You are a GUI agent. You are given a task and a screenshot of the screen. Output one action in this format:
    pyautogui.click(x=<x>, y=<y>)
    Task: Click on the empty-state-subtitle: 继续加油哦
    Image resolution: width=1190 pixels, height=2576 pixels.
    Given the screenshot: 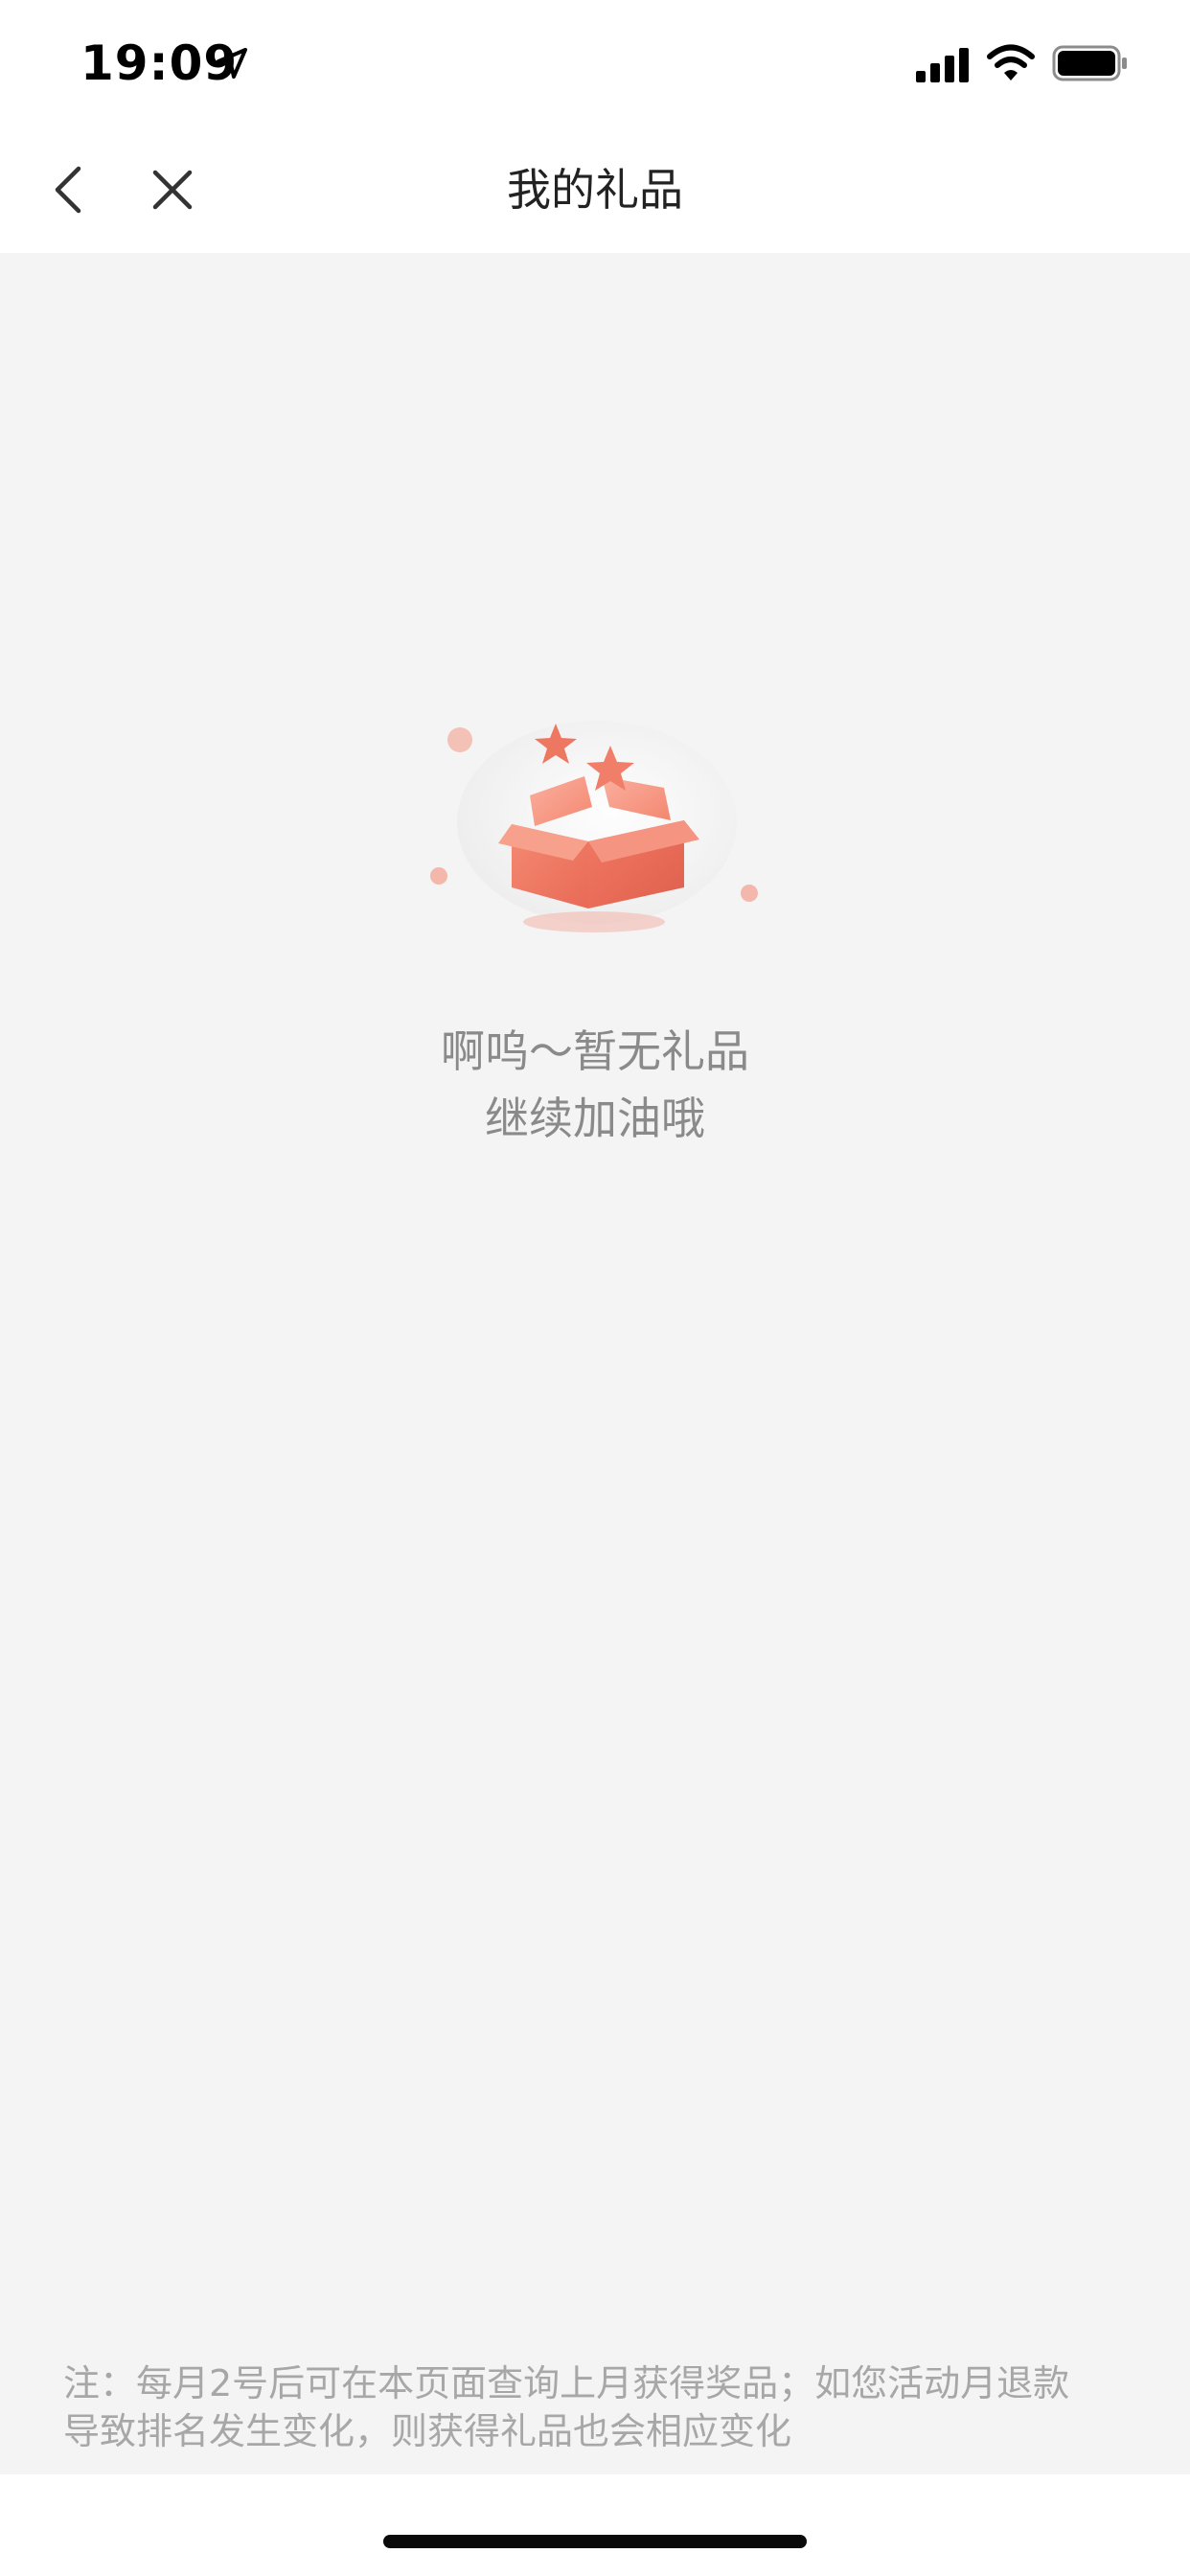 What is the action you would take?
    pyautogui.click(x=595, y=1118)
    